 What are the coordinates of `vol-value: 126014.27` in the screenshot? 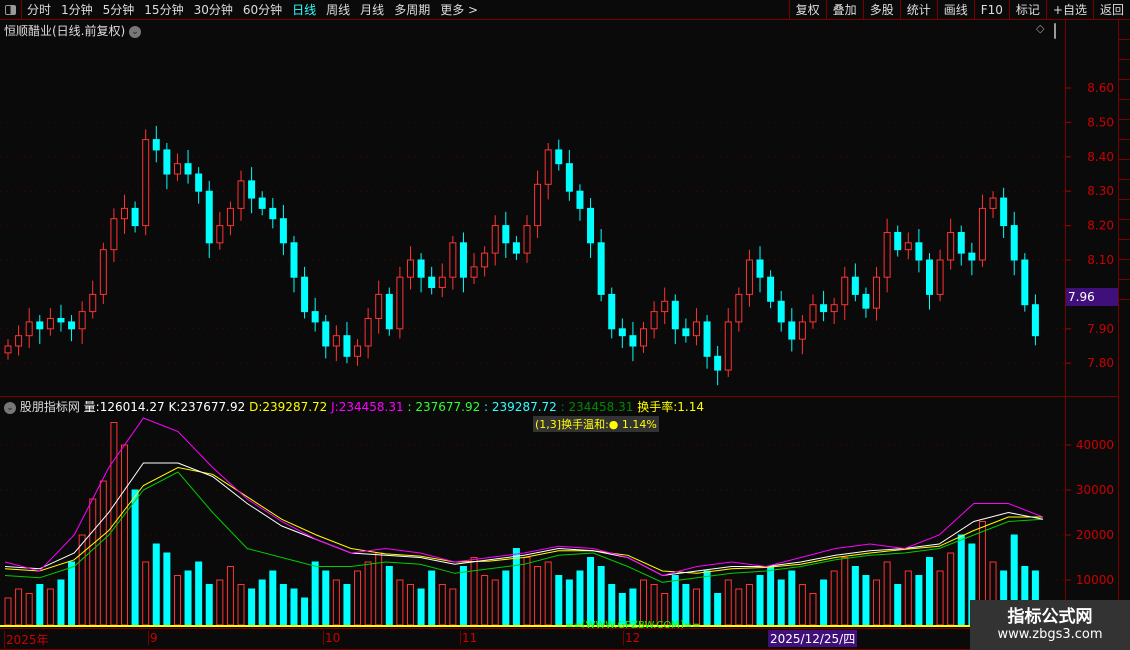 It's located at (132, 407).